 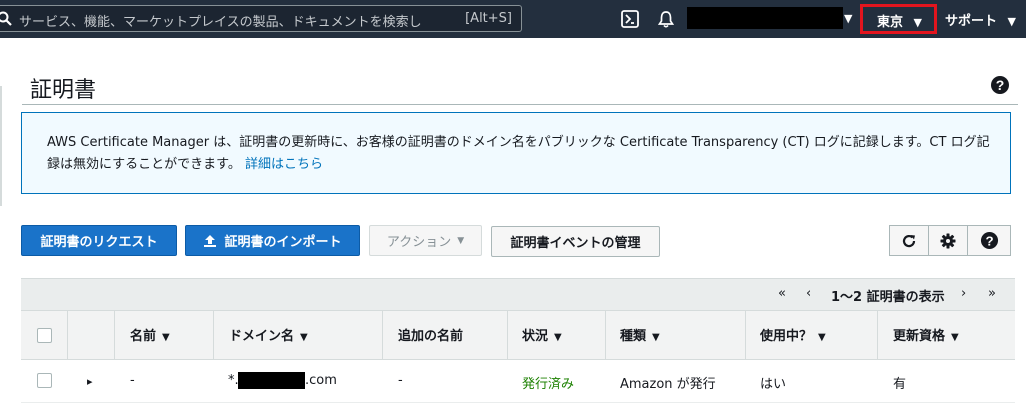 I want to click on cell-name: -, so click(x=132, y=380).